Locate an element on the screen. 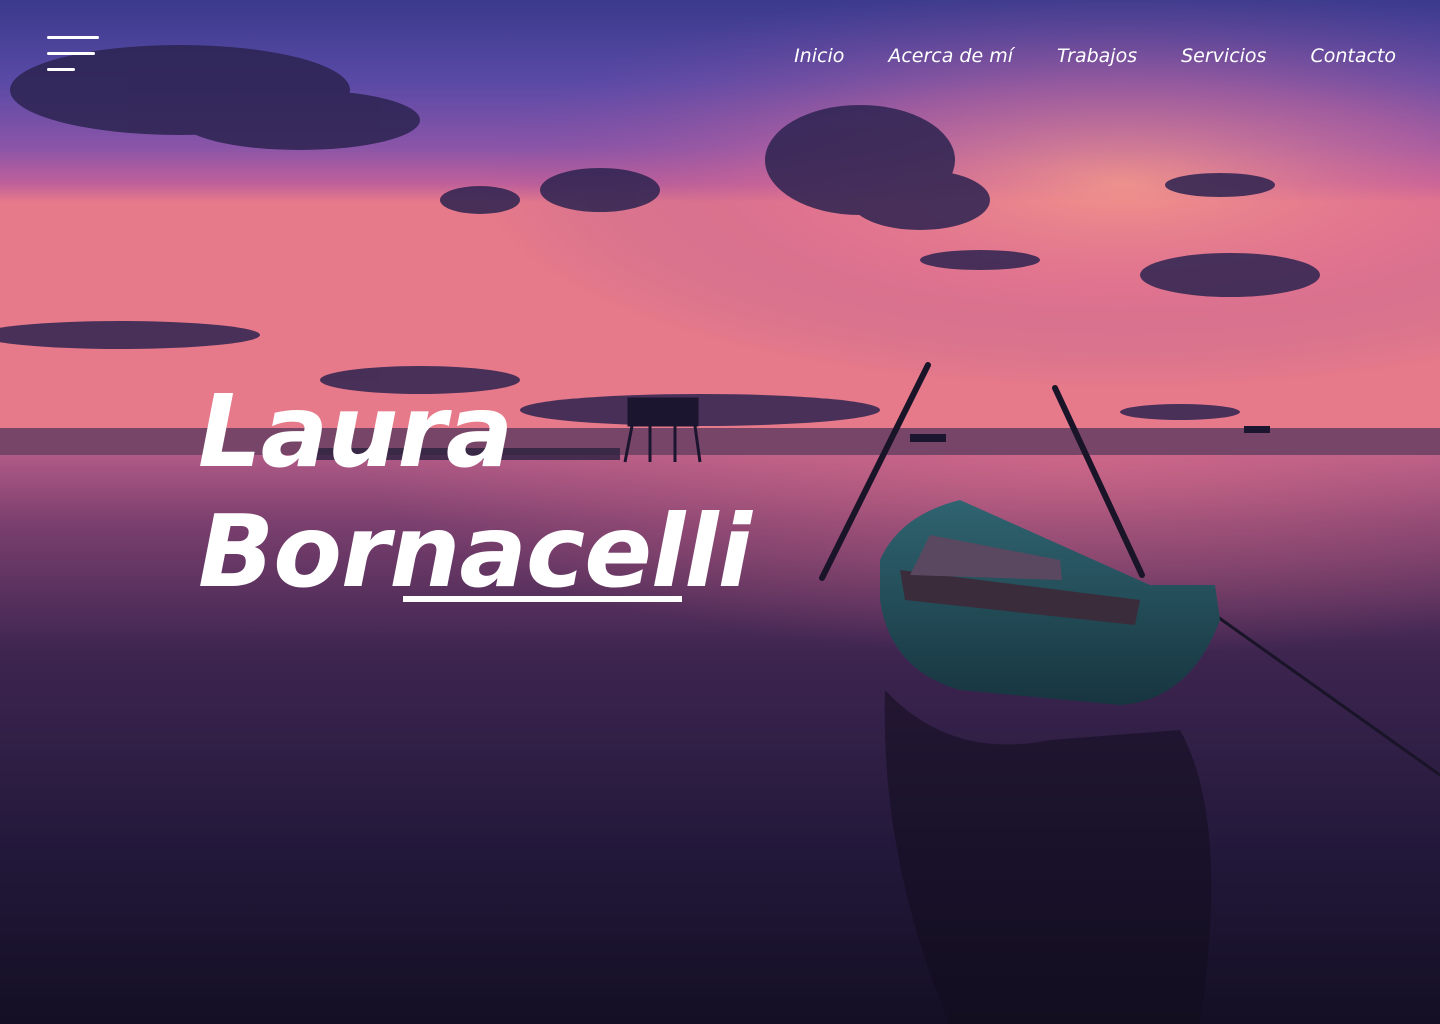  nav-link-inicio: Inicio is located at coordinates (819, 56).